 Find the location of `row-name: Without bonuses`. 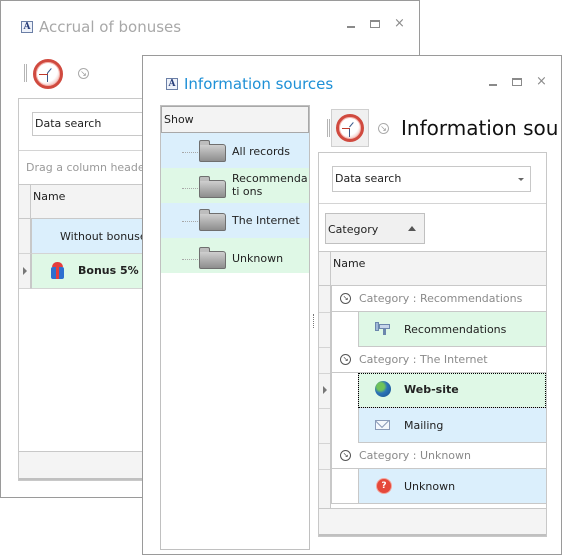

row-name: Without bonuses is located at coordinates (106, 236).